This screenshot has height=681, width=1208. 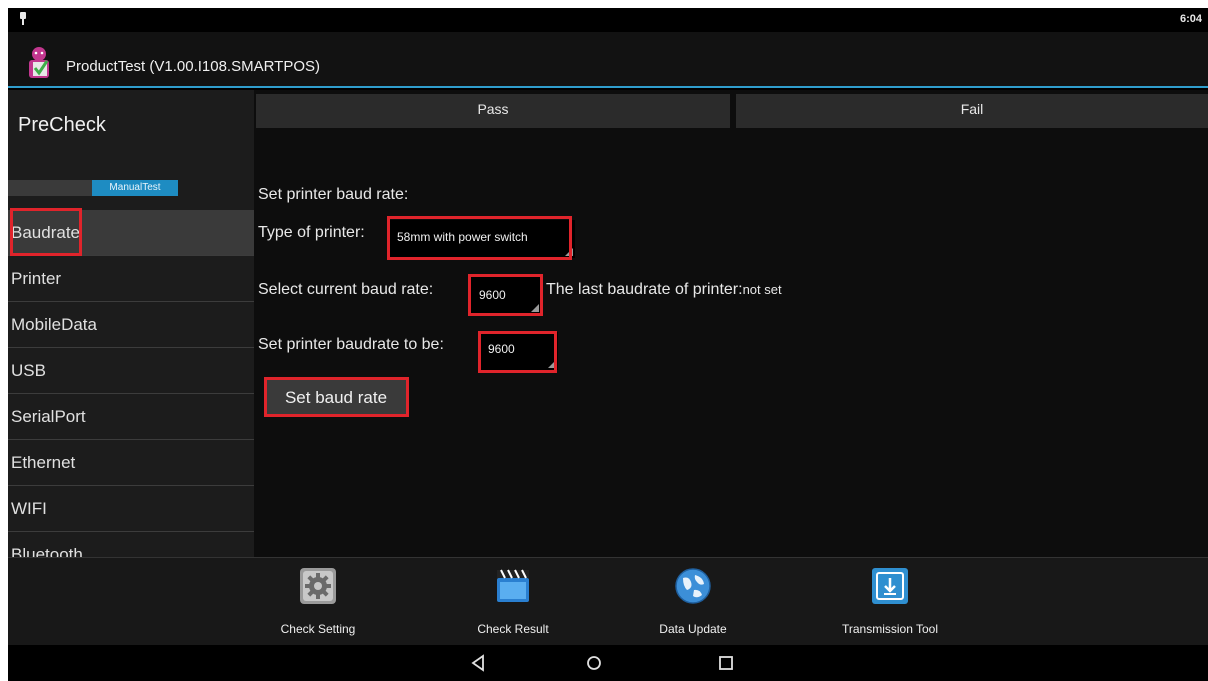 I want to click on pass-button: Pass, so click(x=493, y=111).